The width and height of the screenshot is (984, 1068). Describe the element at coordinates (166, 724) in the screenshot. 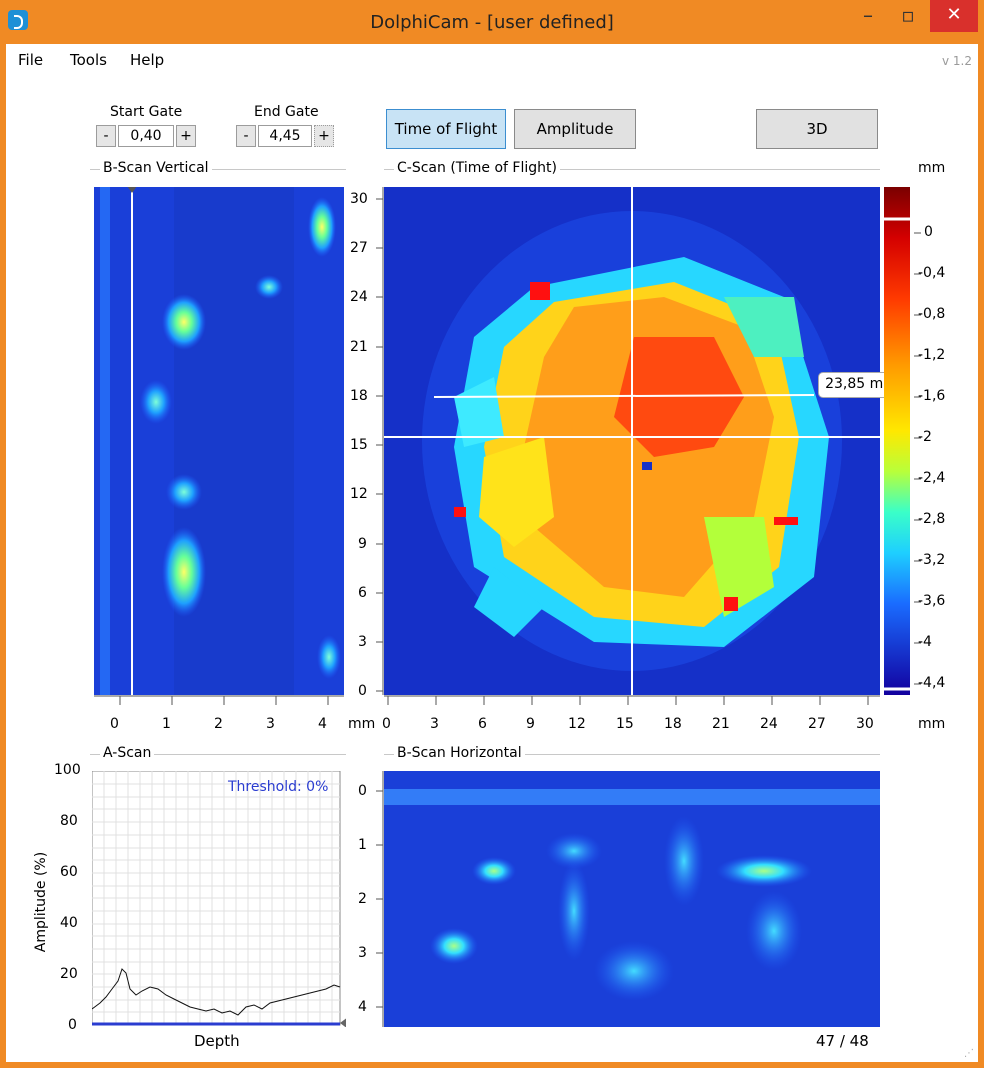

I see `bscan-vertical-tick: 1` at that location.